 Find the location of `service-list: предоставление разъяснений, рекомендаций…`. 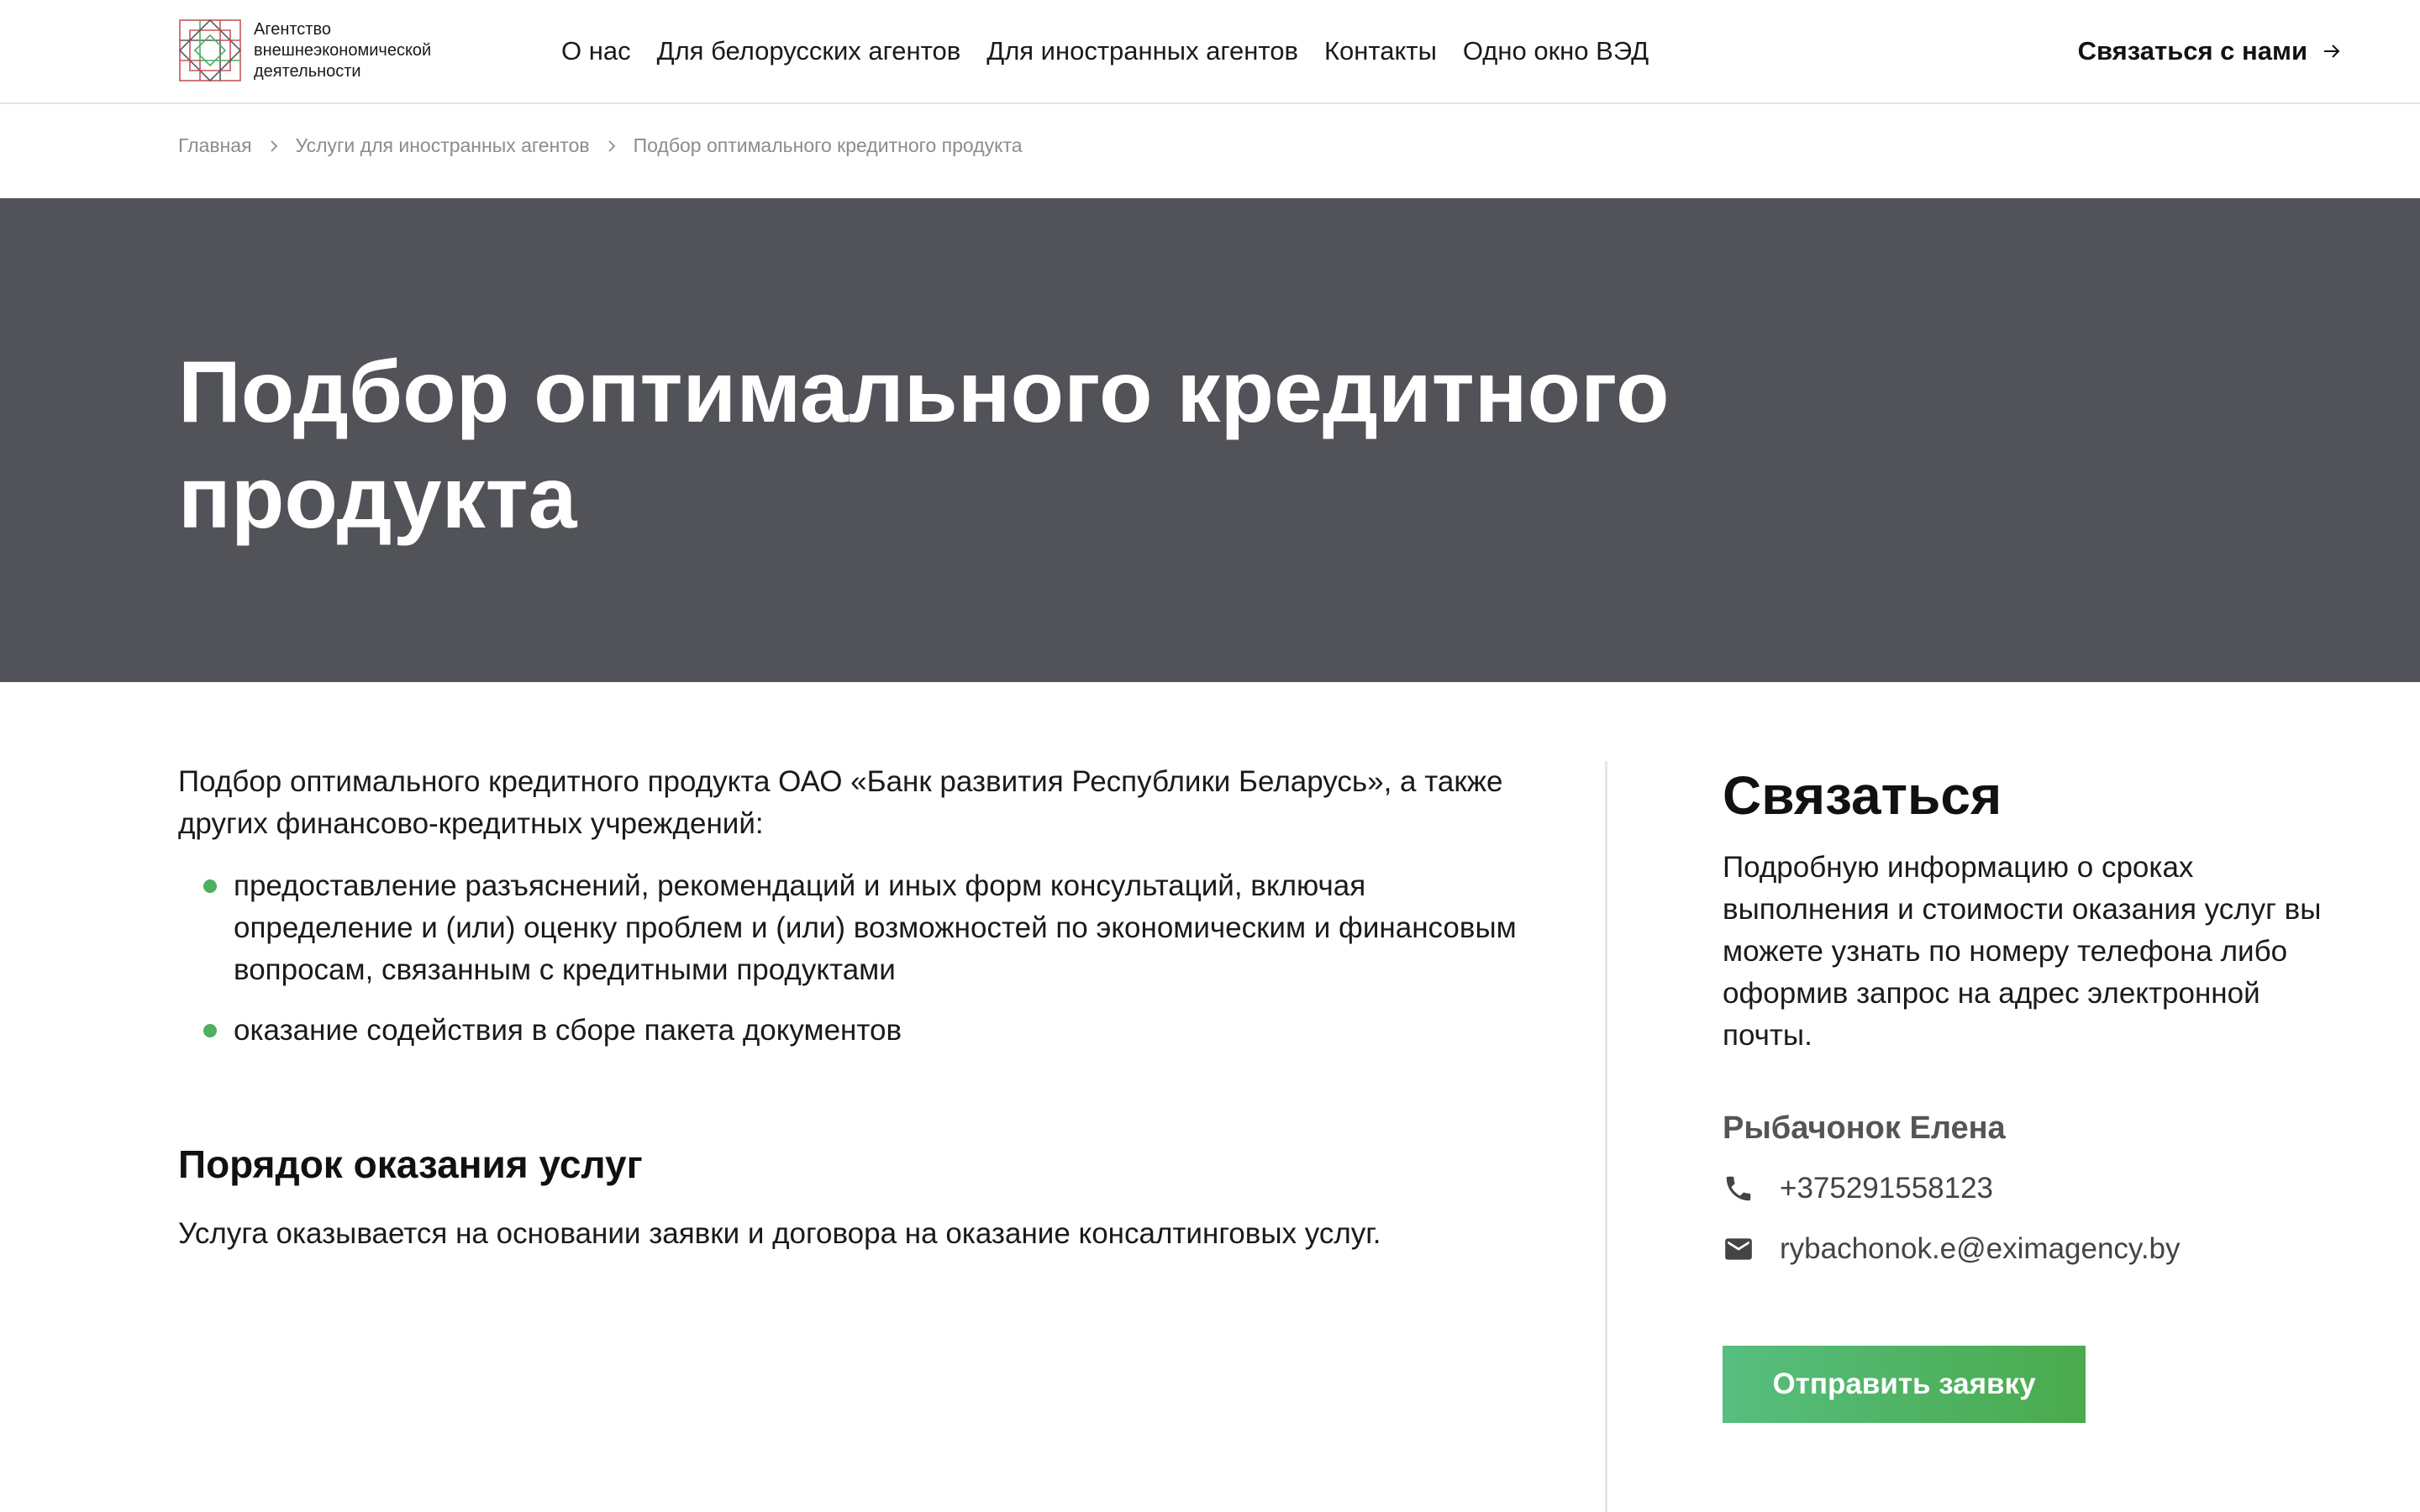

service-list: предоставление разъяснений, рекомендаций… is located at coordinates (867, 958).